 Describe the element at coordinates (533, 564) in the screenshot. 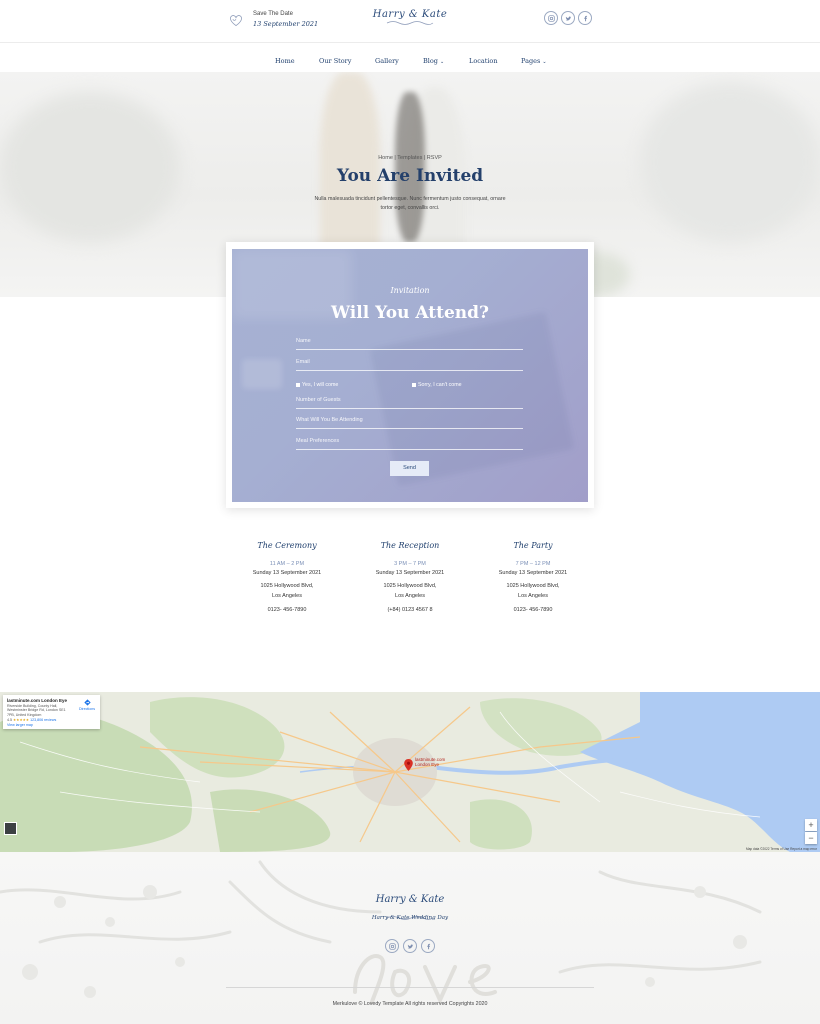

I see `event-time: 7 PM – 12 PM` at that location.